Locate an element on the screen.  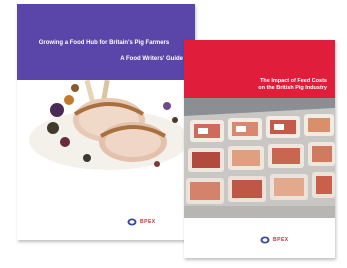
back-cover-logo-text: BPEX is located at coordinates (281, 240).